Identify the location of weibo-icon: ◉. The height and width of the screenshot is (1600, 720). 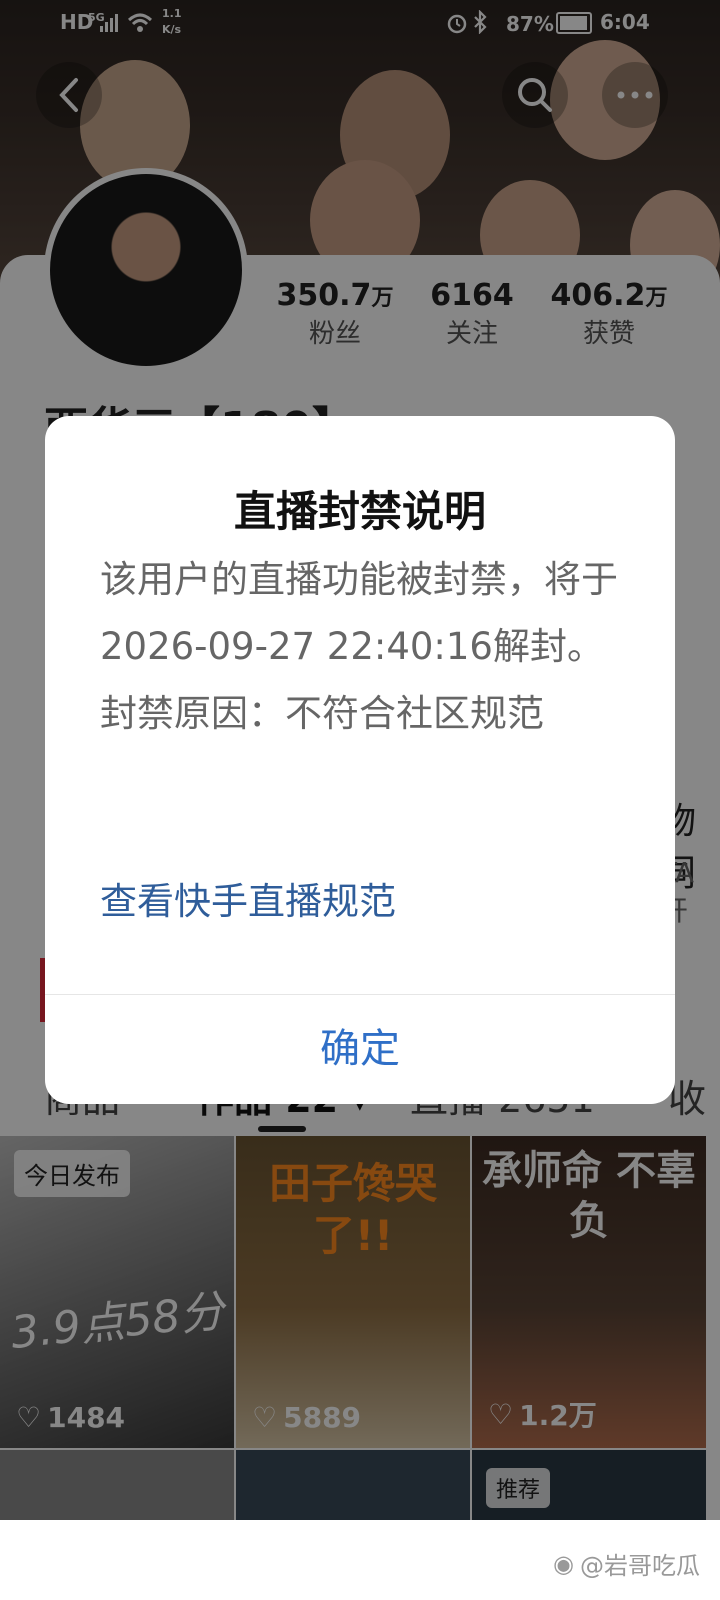
(563, 1563).